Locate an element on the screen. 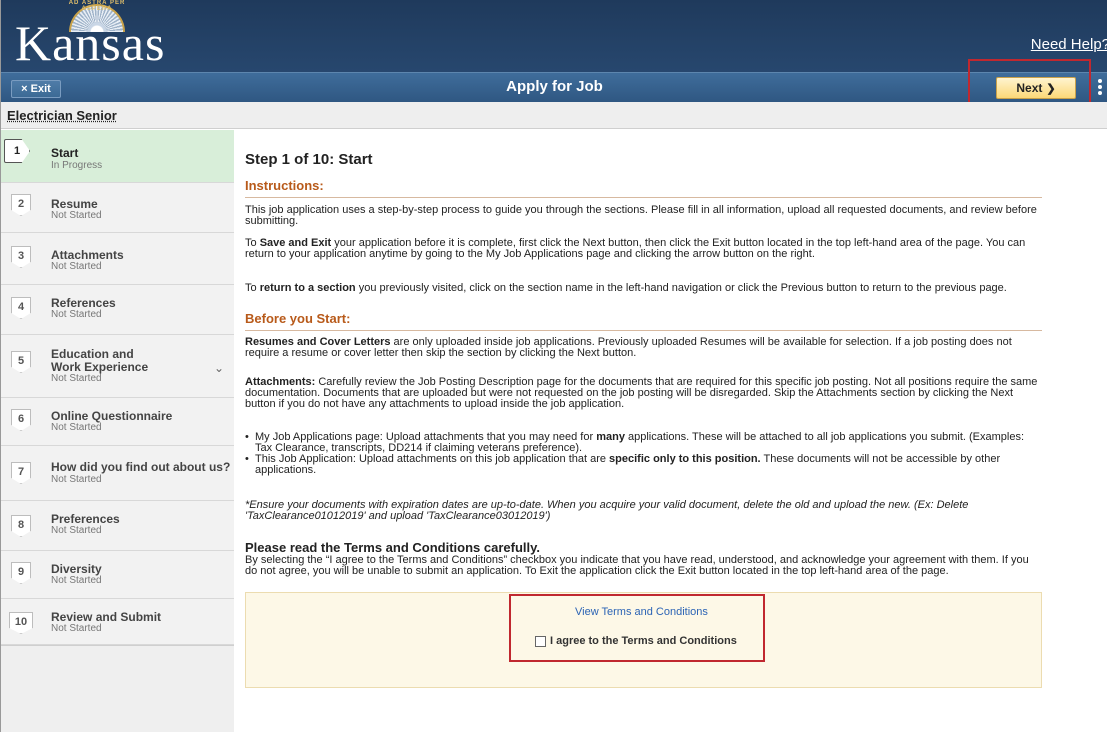 The height and width of the screenshot is (732, 1107). logo-wordmark: Kansas is located at coordinates (90, 43).